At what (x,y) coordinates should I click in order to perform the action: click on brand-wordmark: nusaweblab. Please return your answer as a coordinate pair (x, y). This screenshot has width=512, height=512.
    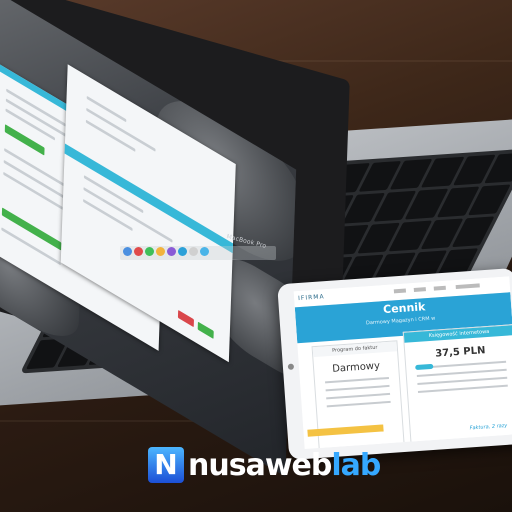
    Looking at the image, I should click on (284, 465).